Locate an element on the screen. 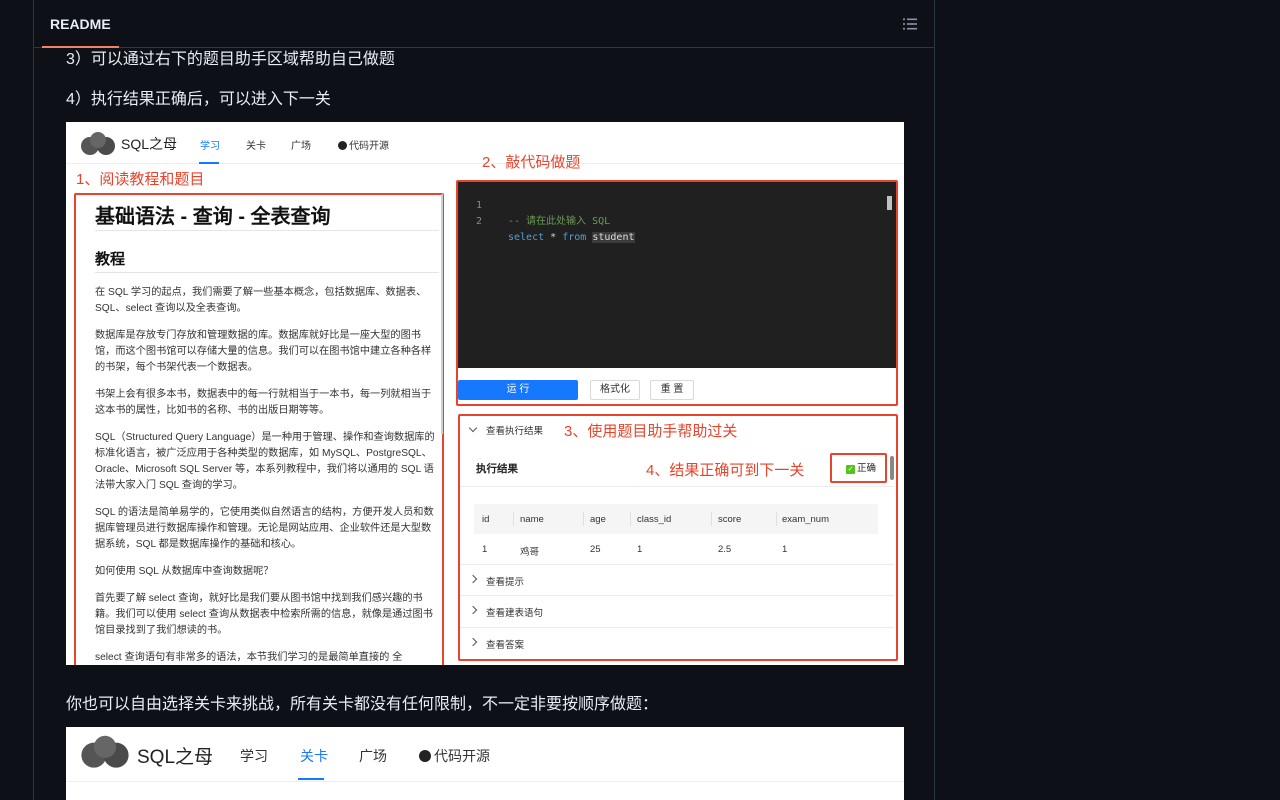  md-step-3: 3）可以通过右下的题目助手区域帮助自己做题 is located at coordinates (230, 59).